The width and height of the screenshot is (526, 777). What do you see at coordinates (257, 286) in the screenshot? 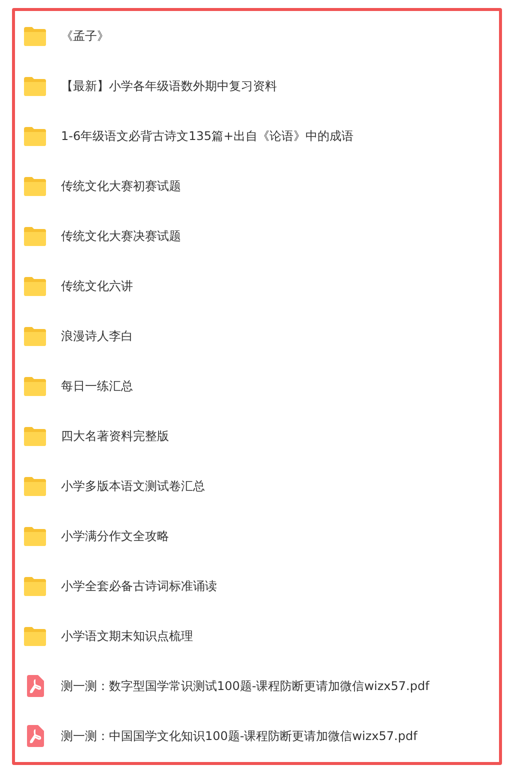
I see `file-row: 传统文化六讲` at bounding box center [257, 286].